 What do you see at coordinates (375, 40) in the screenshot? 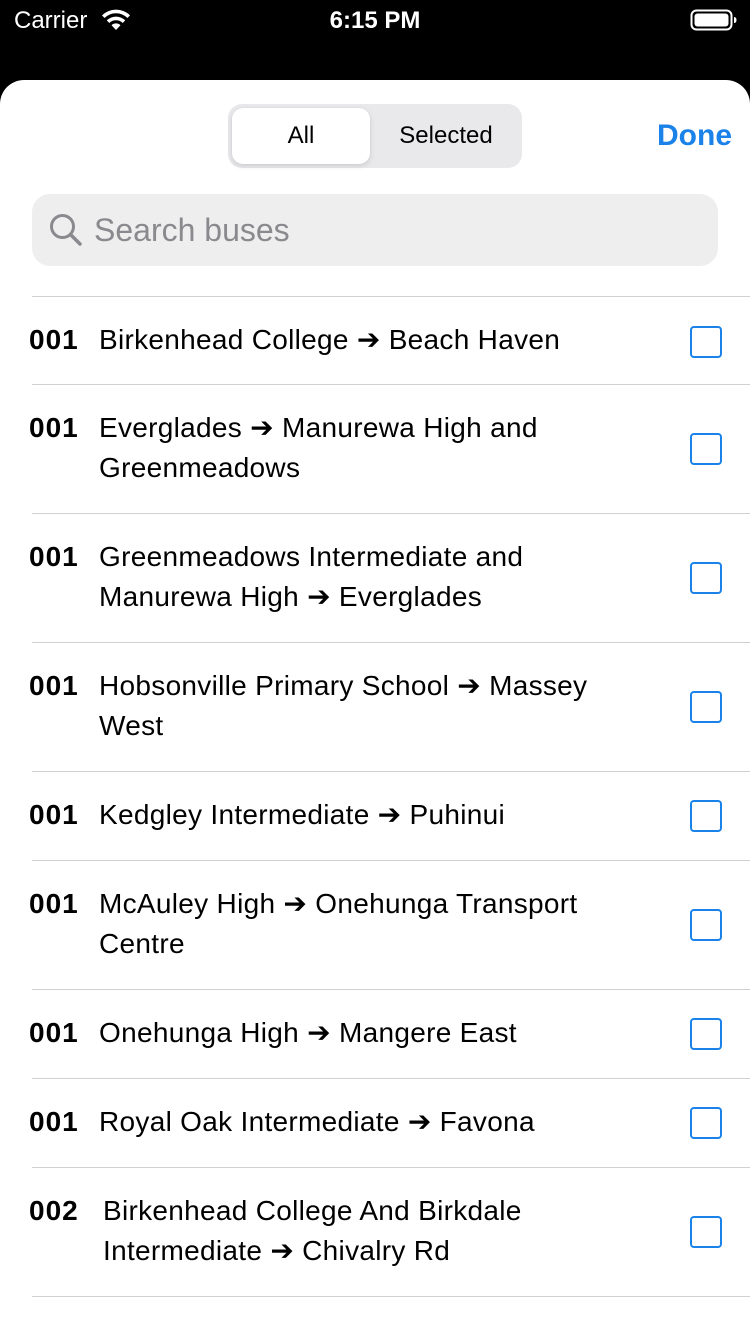
I see `status-bar: Carrier 6:15 PM` at bounding box center [375, 40].